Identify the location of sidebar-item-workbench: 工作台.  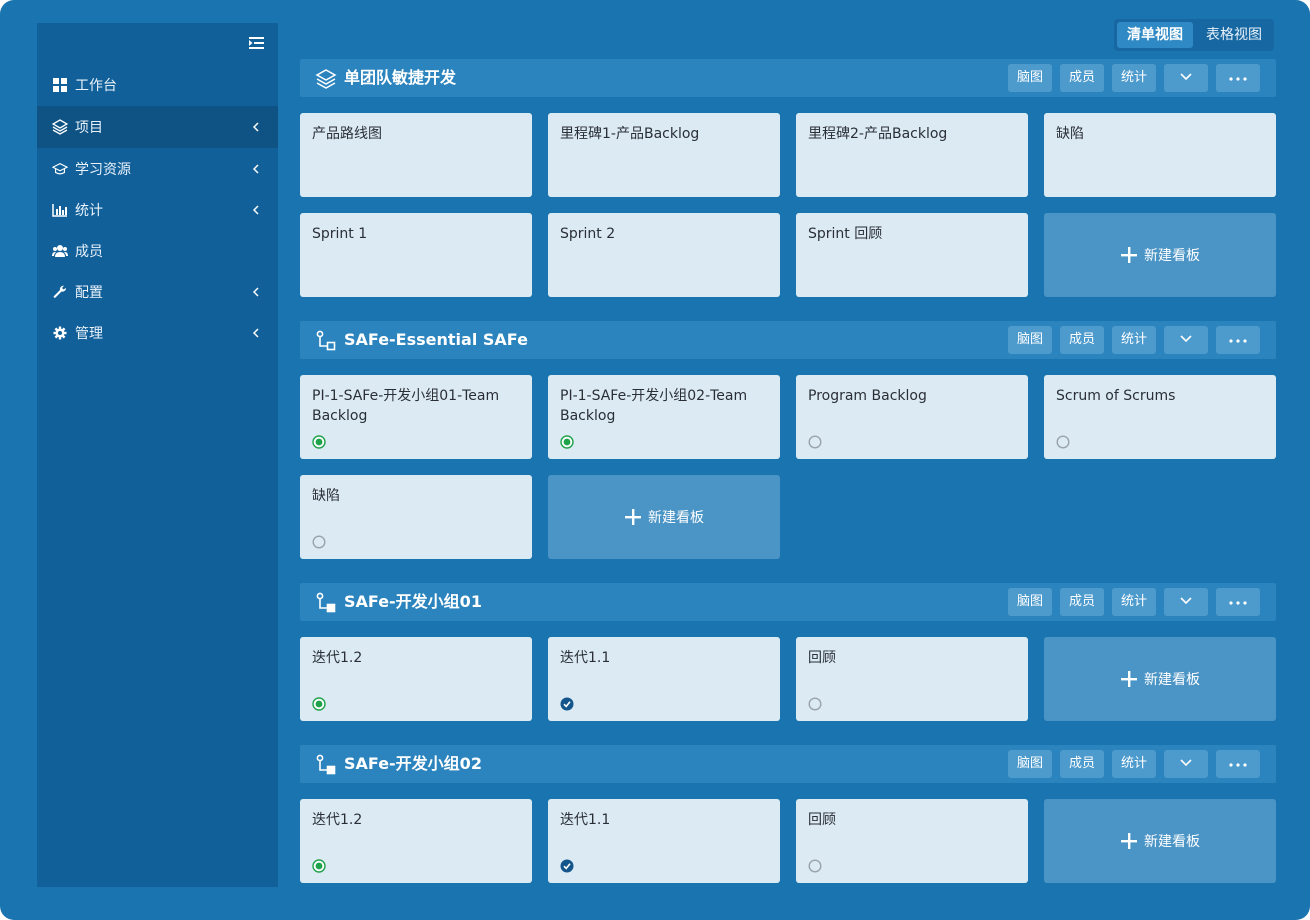
(157, 85).